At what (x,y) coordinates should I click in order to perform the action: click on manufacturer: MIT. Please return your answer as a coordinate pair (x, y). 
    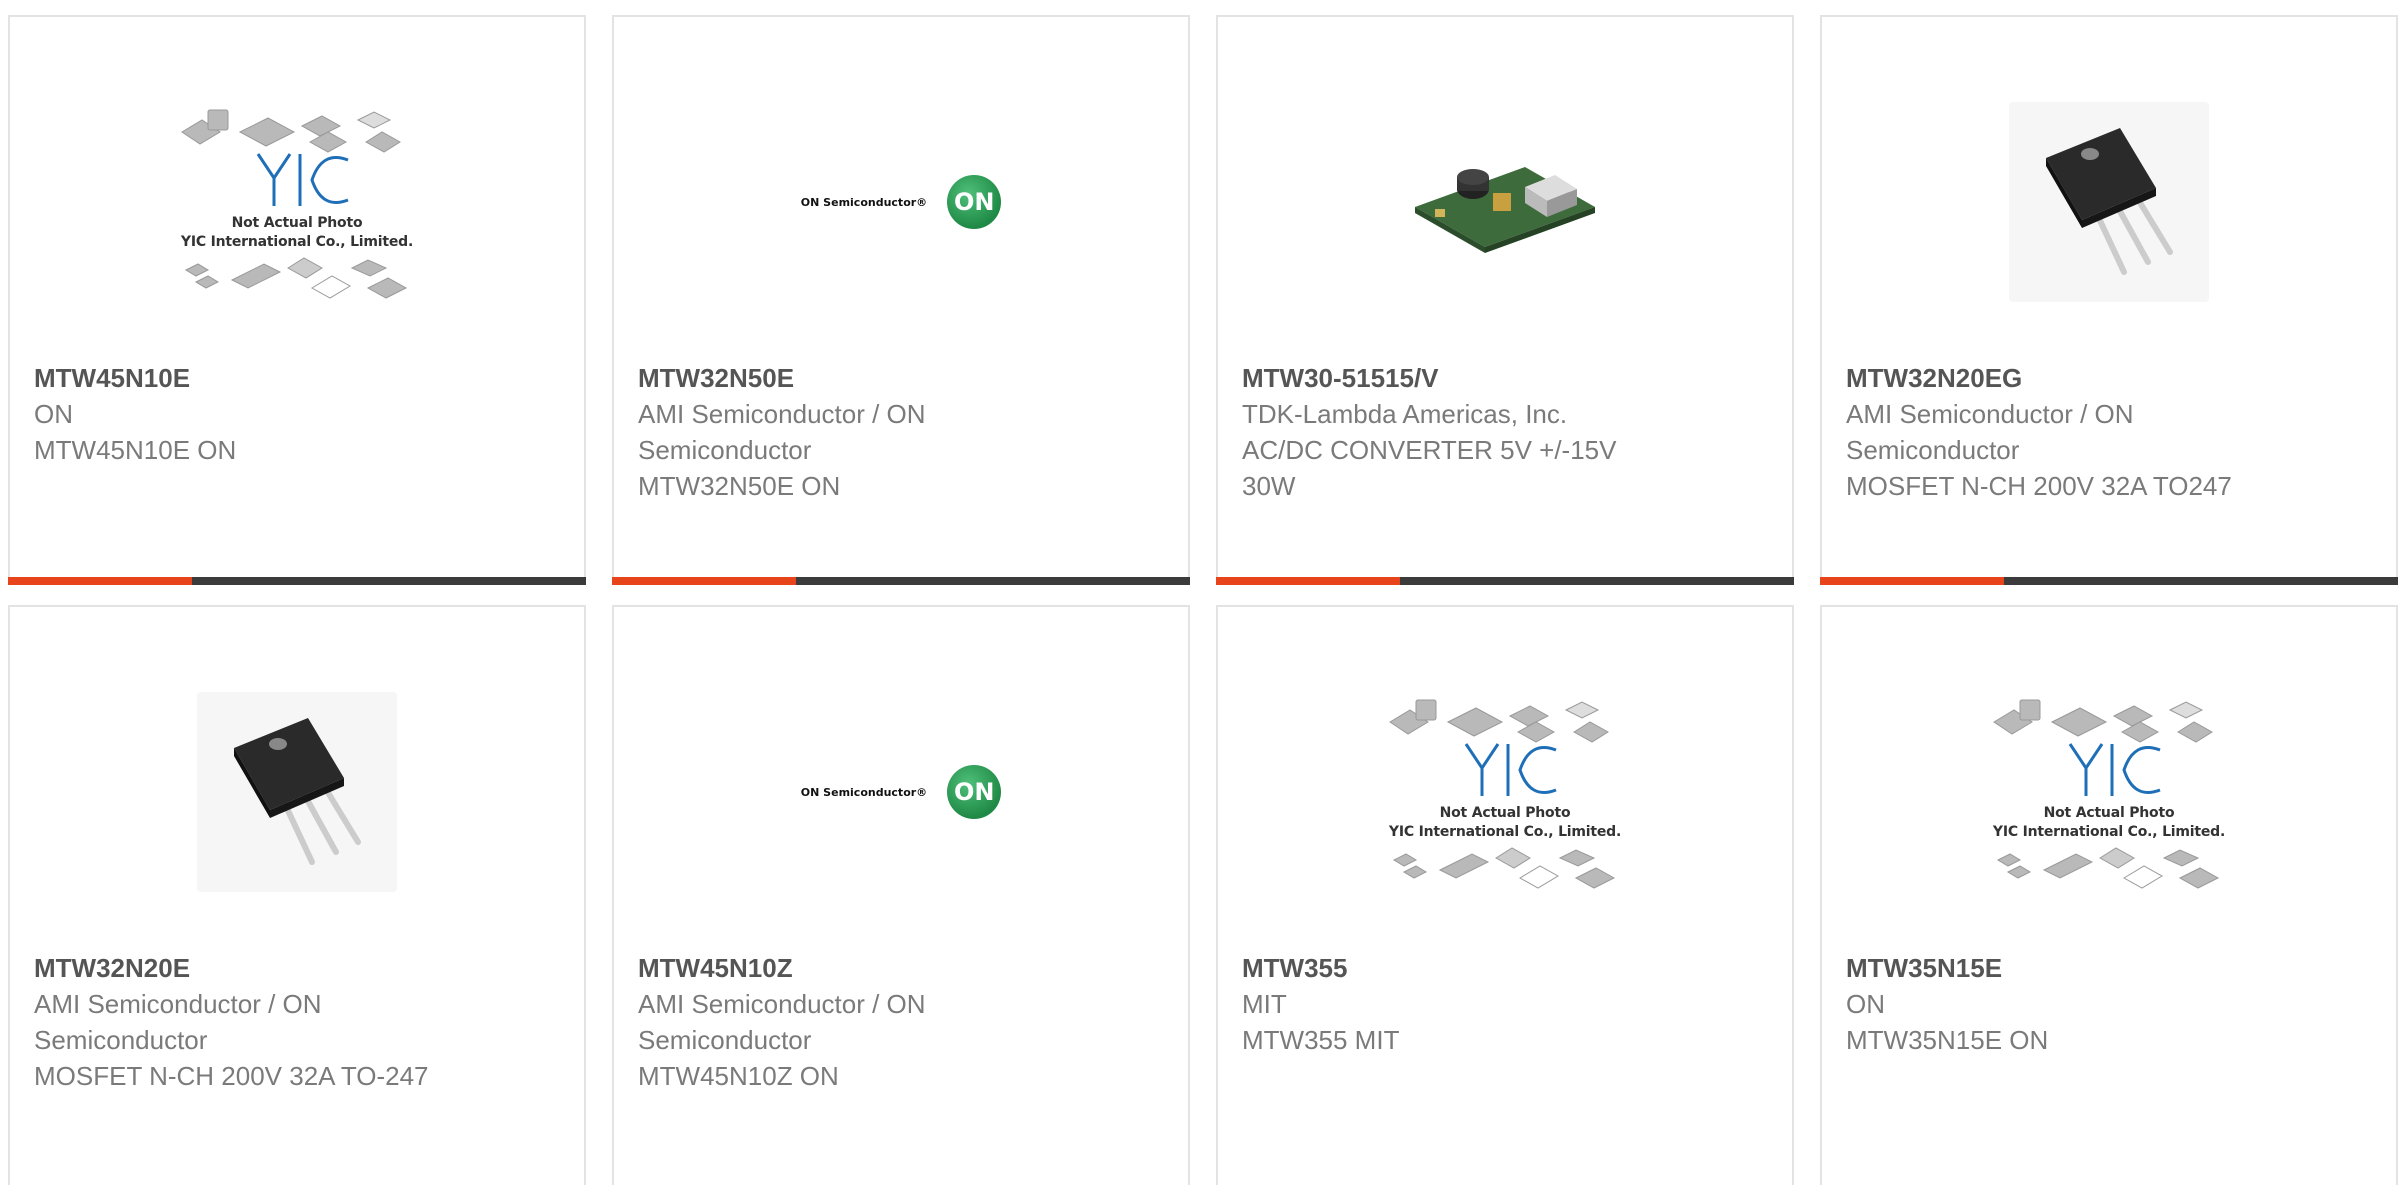
    Looking at the image, I should click on (1264, 1004).